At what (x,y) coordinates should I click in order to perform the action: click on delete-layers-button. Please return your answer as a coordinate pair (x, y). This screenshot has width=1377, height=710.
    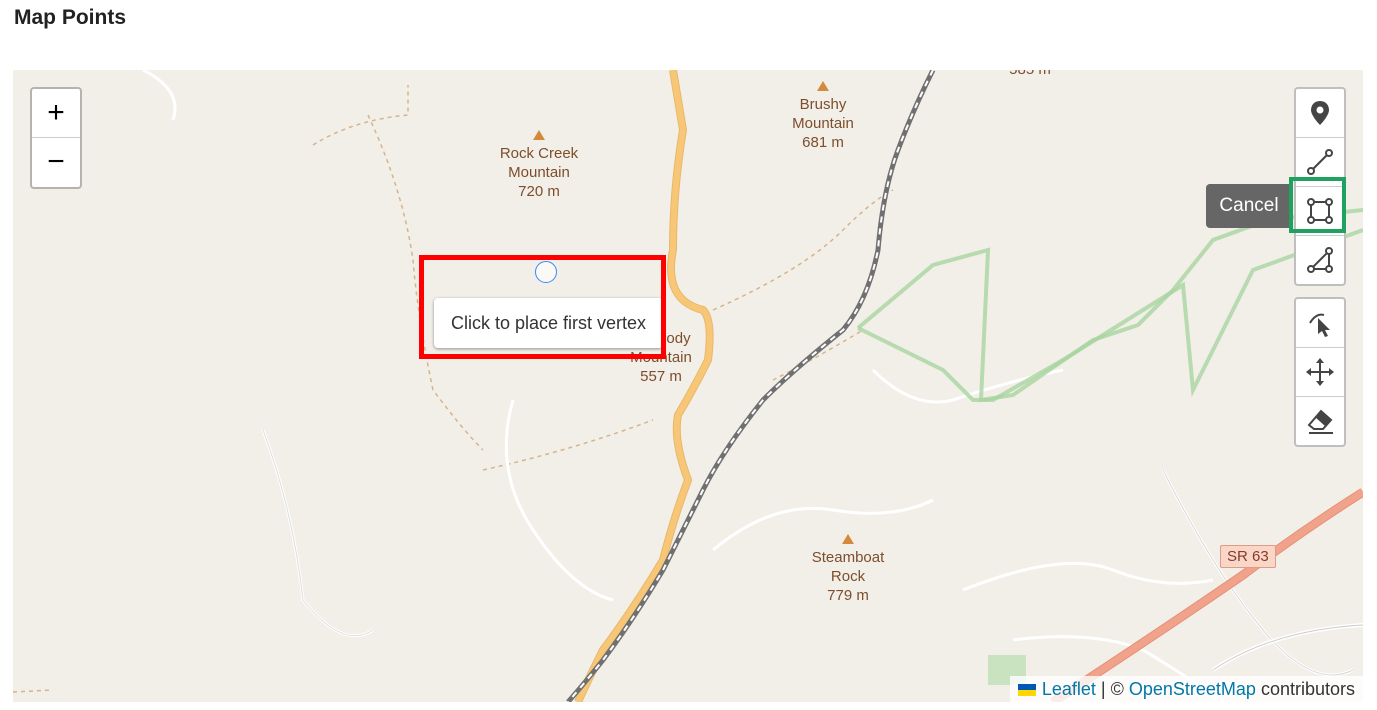
    Looking at the image, I should click on (1320, 421).